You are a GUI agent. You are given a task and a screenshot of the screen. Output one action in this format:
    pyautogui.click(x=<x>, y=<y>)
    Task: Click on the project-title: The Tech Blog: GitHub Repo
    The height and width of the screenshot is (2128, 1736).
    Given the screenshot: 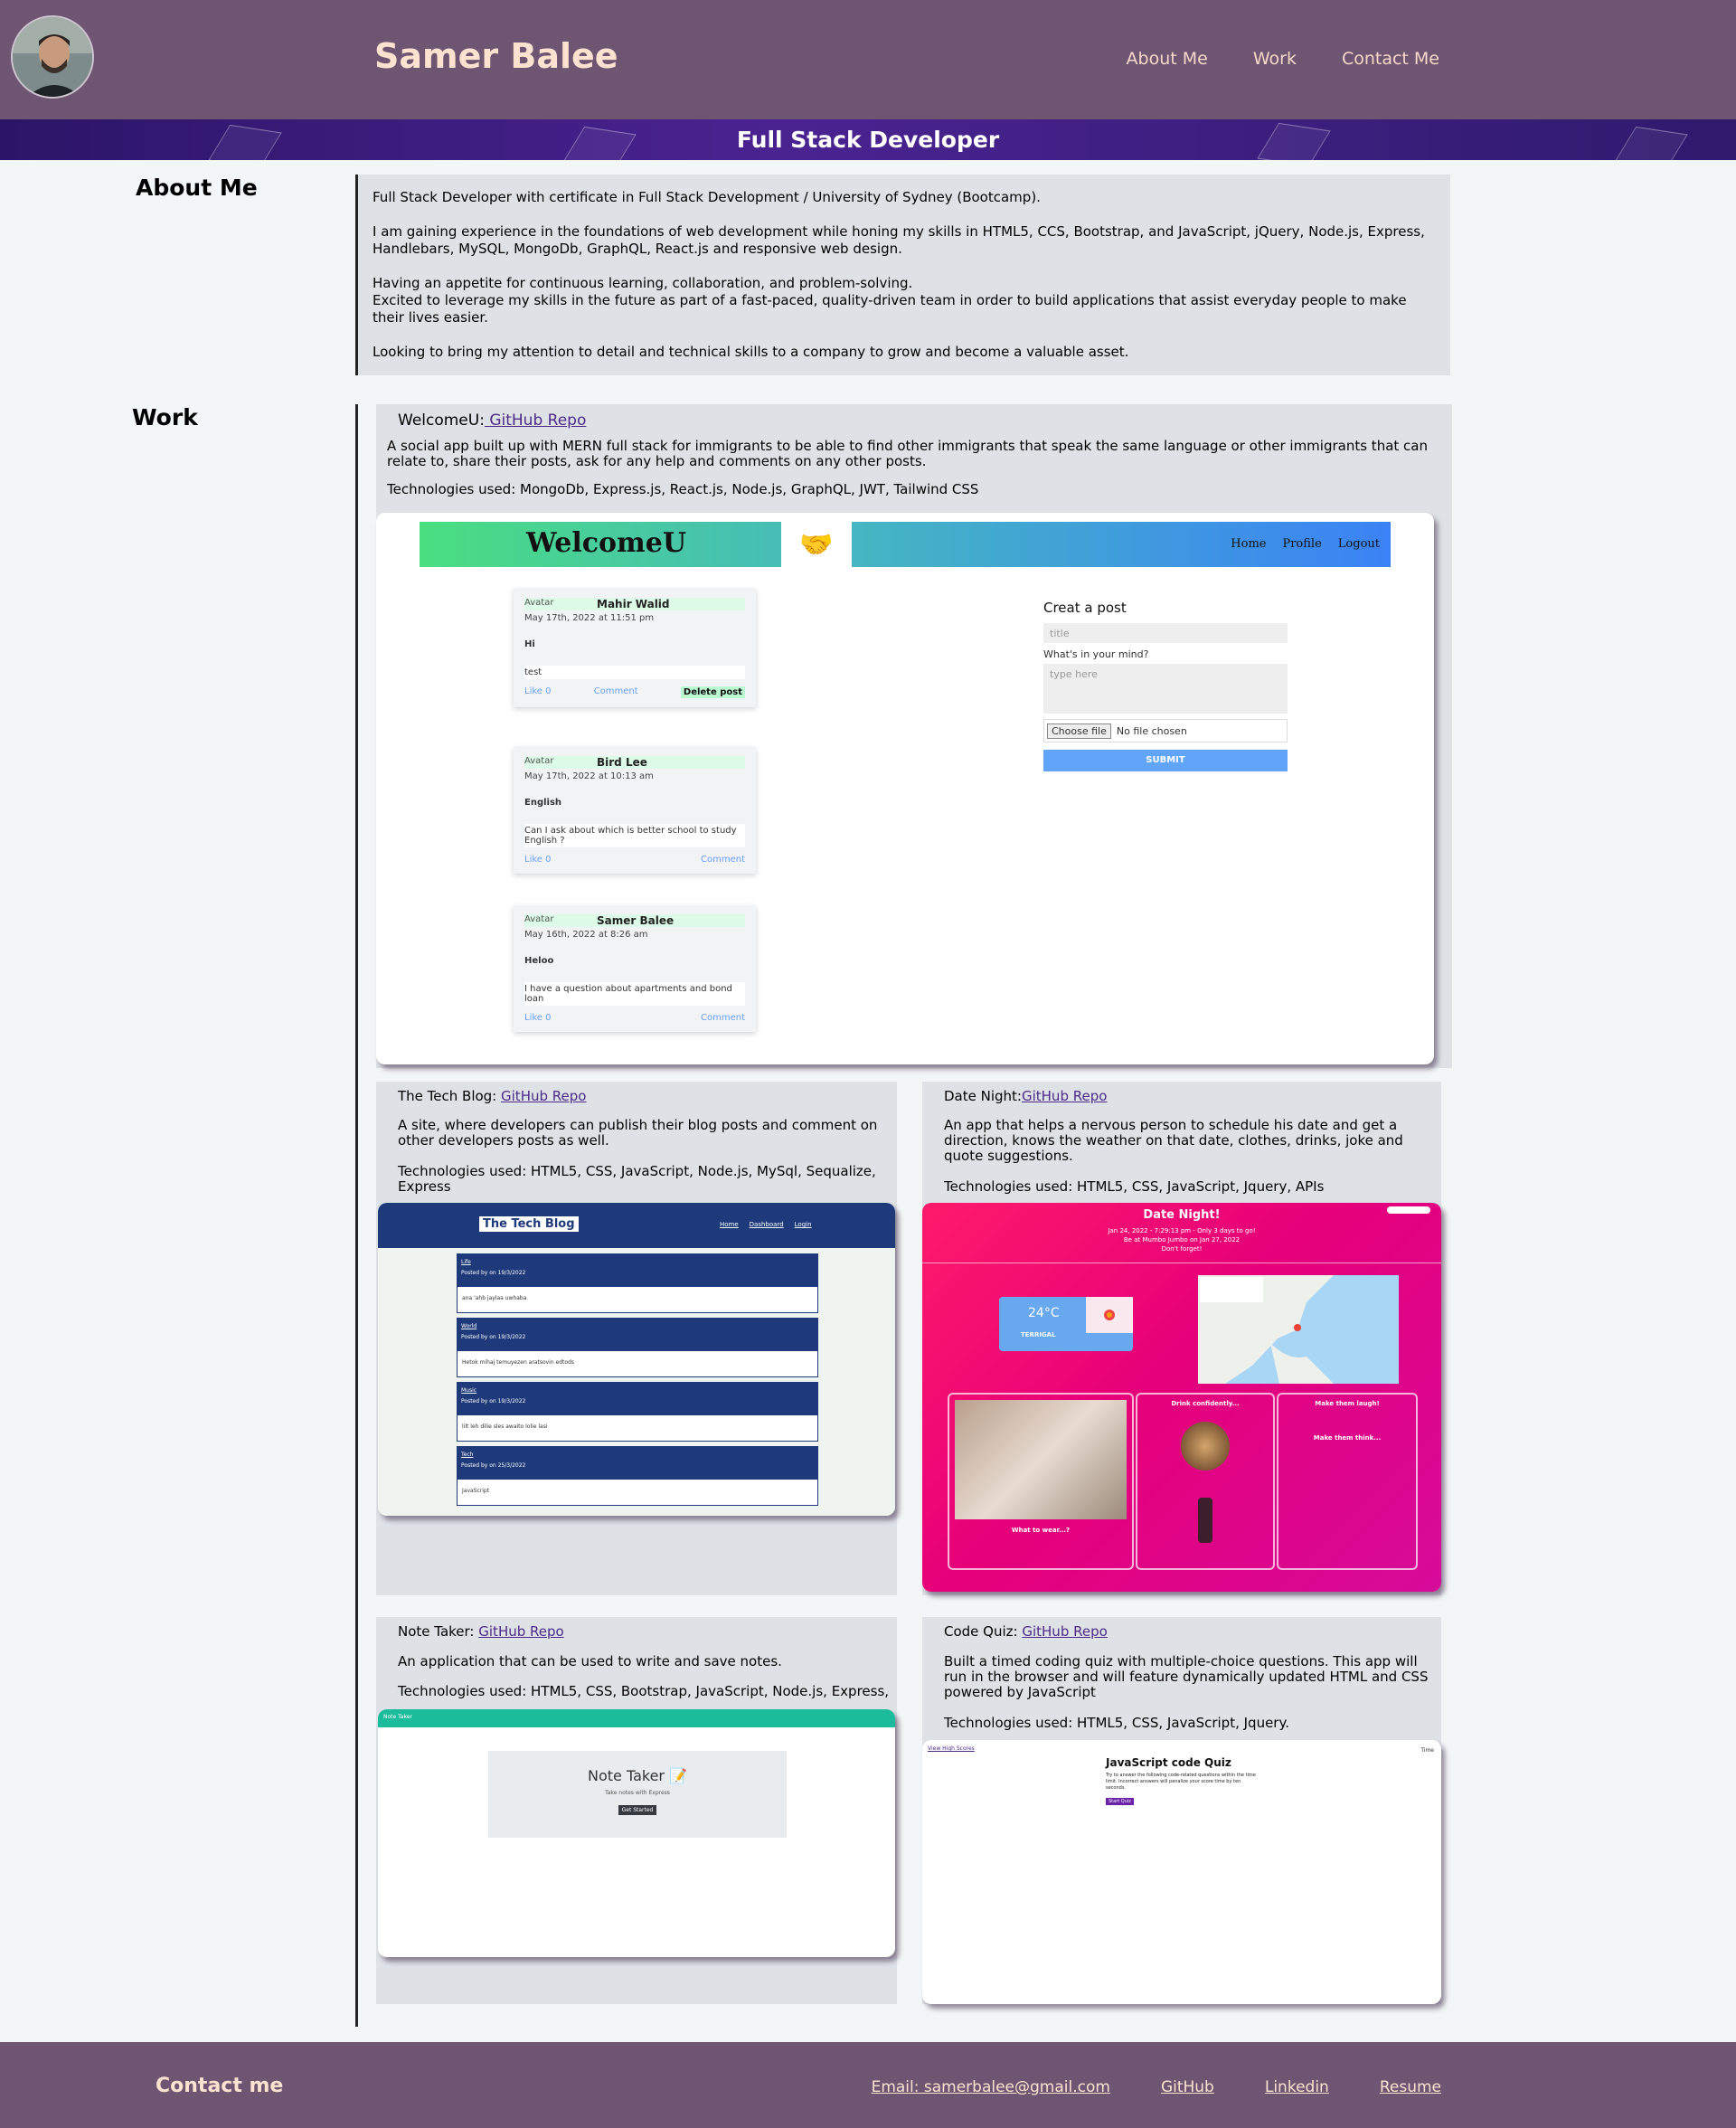 What is the action you would take?
    pyautogui.click(x=492, y=1096)
    